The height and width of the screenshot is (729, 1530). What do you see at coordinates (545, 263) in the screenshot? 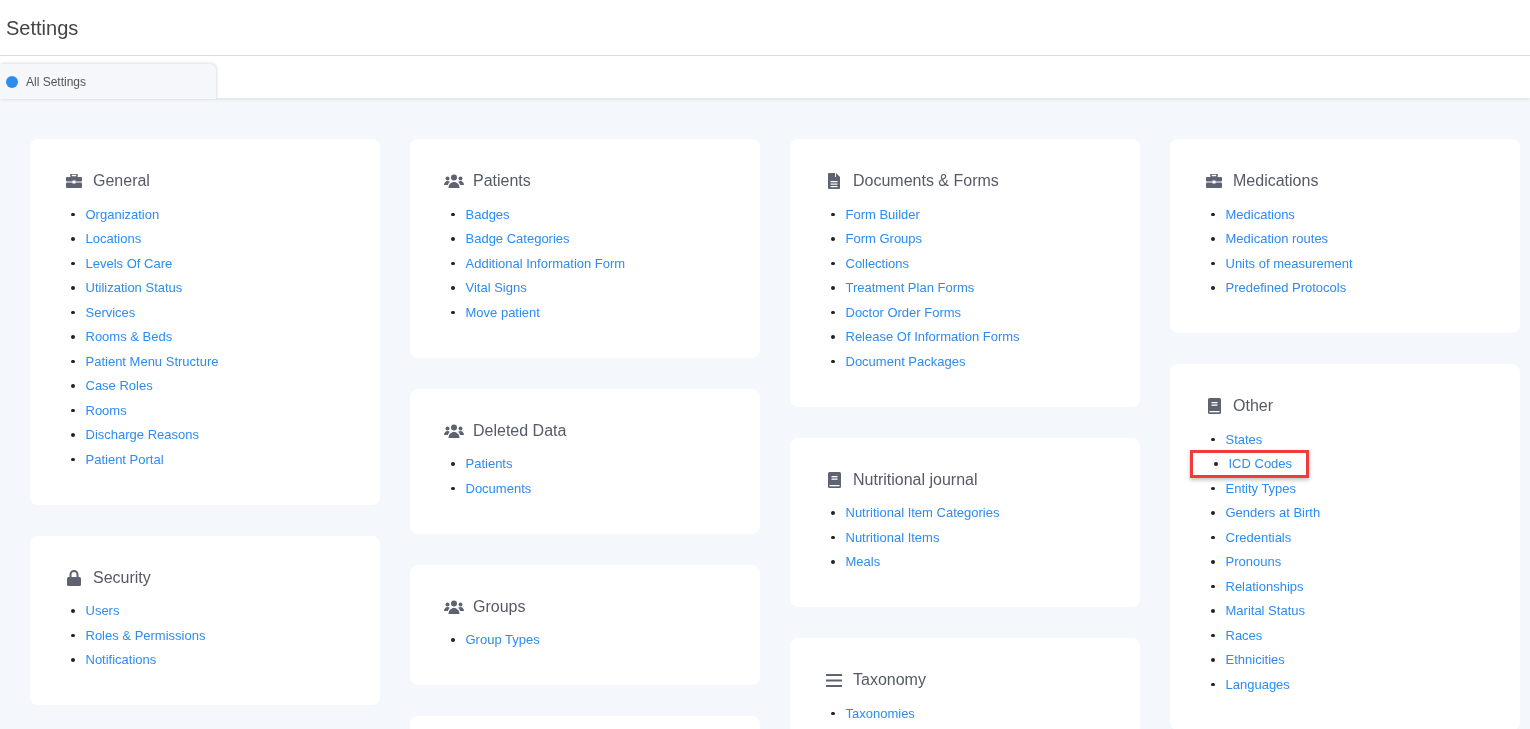
I see `settings-link: Additional Information Form` at bounding box center [545, 263].